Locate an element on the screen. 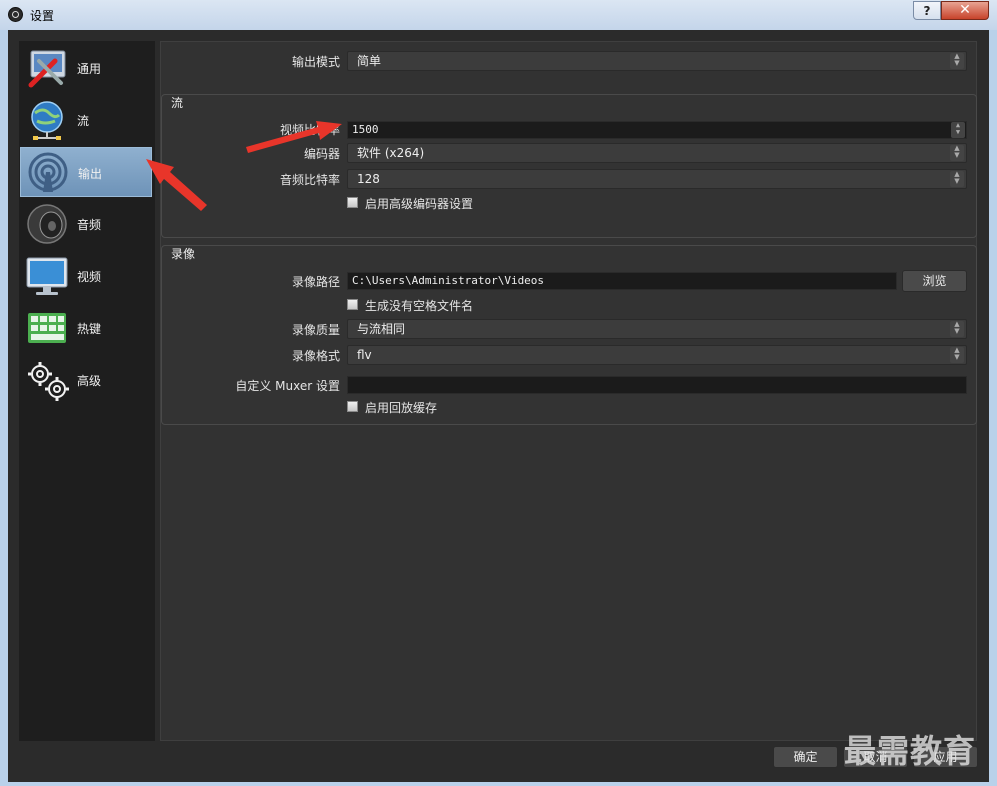  output-mode-label: 输出模式 is located at coordinates (315, 62).